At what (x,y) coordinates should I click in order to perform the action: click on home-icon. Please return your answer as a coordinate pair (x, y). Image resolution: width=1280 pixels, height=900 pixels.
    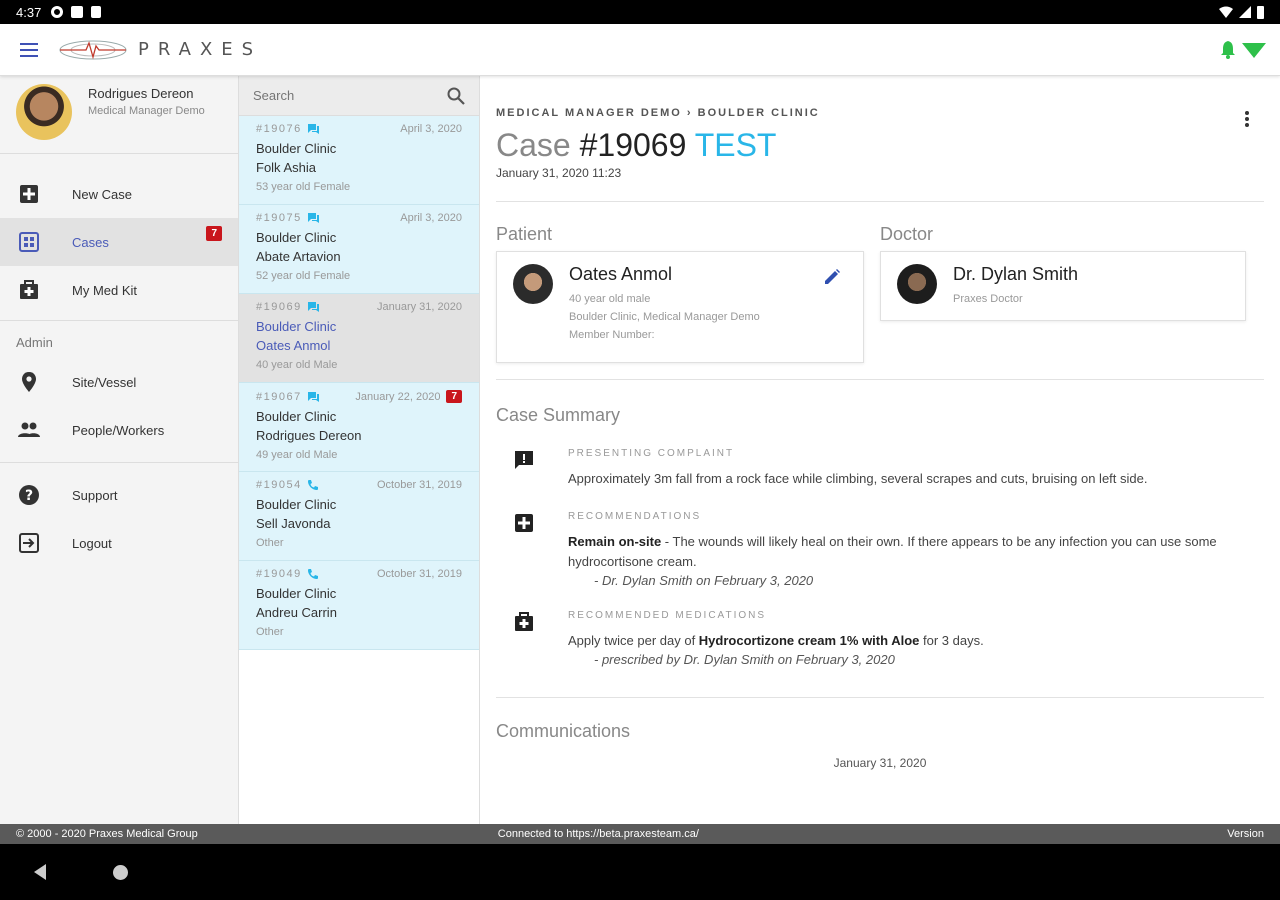
    Looking at the image, I should click on (120, 872).